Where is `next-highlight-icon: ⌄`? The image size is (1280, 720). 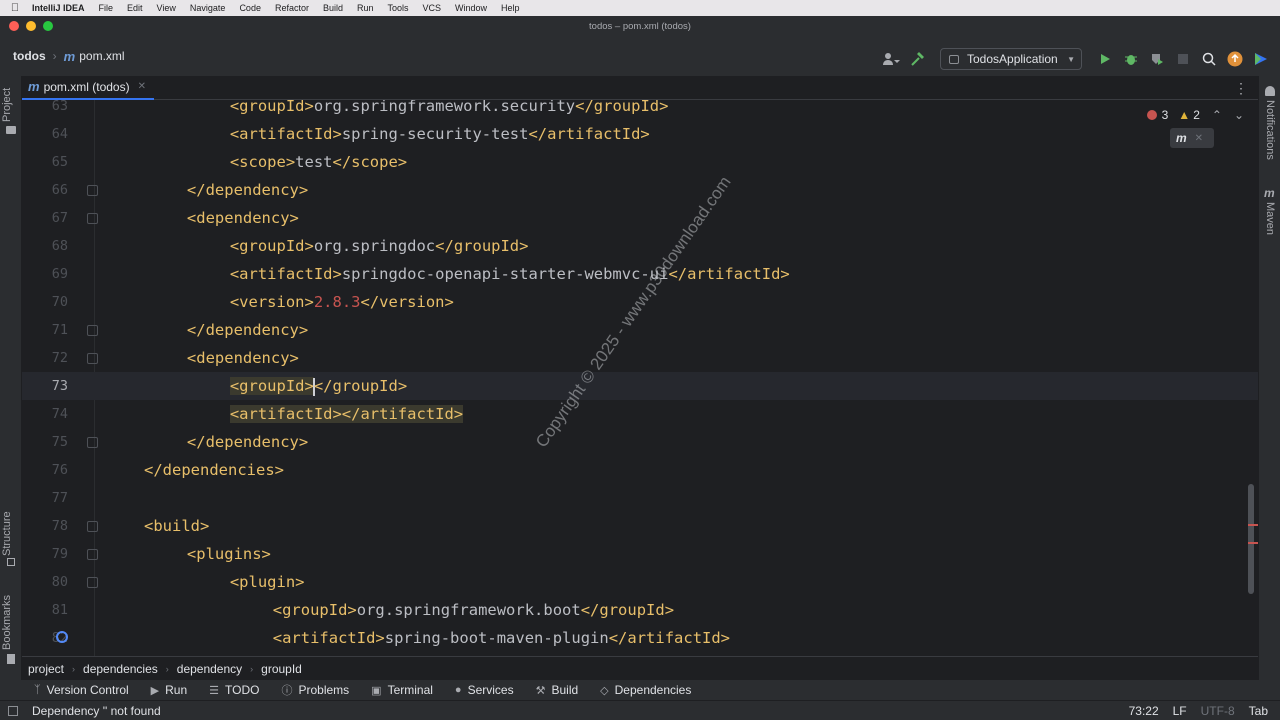 next-highlight-icon: ⌄ is located at coordinates (1239, 115).